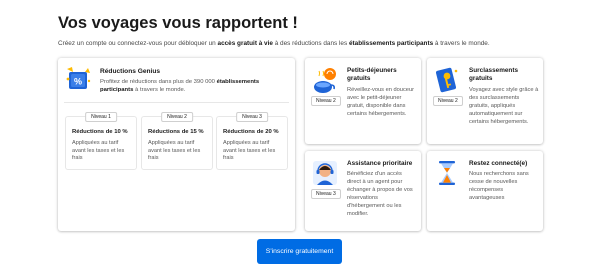  What do you see at coordinates (447, 80) in the screenshot?
I see `key-icon` at bounding box center [447, 80].